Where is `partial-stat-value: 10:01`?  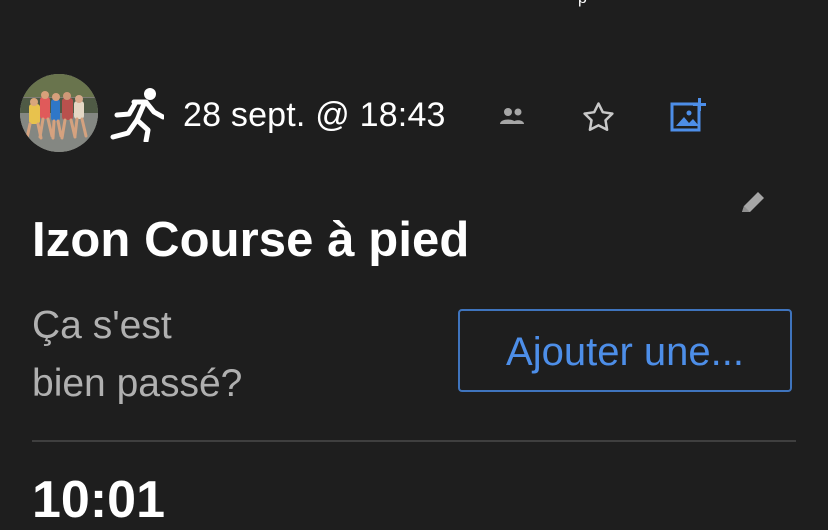 partial-stat-value: 10:01 is located at coordinates (98, 500).